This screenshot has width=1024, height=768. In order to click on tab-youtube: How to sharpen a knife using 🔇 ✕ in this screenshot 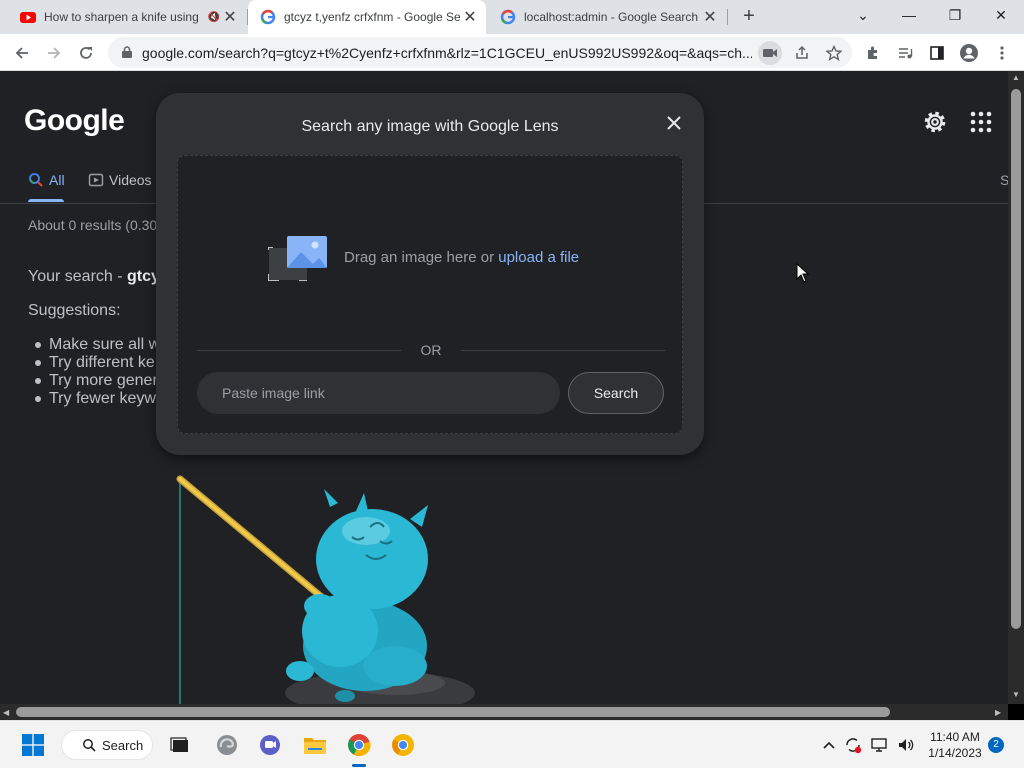, I will do `click(127, 17)`.